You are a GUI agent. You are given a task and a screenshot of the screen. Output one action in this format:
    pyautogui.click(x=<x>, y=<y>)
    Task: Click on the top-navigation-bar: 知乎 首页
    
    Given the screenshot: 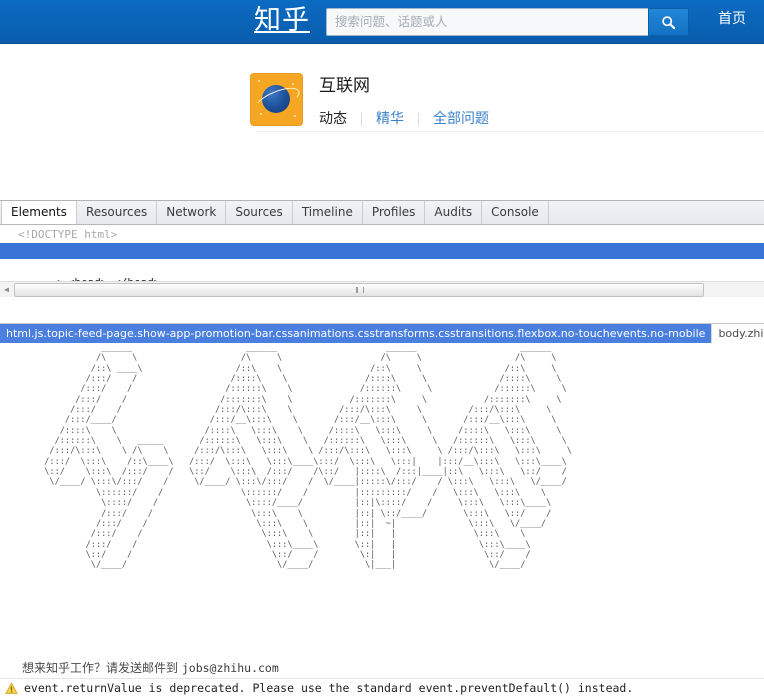 What is the action you would take?
    pyautogui.click(x=382, y=22)
    